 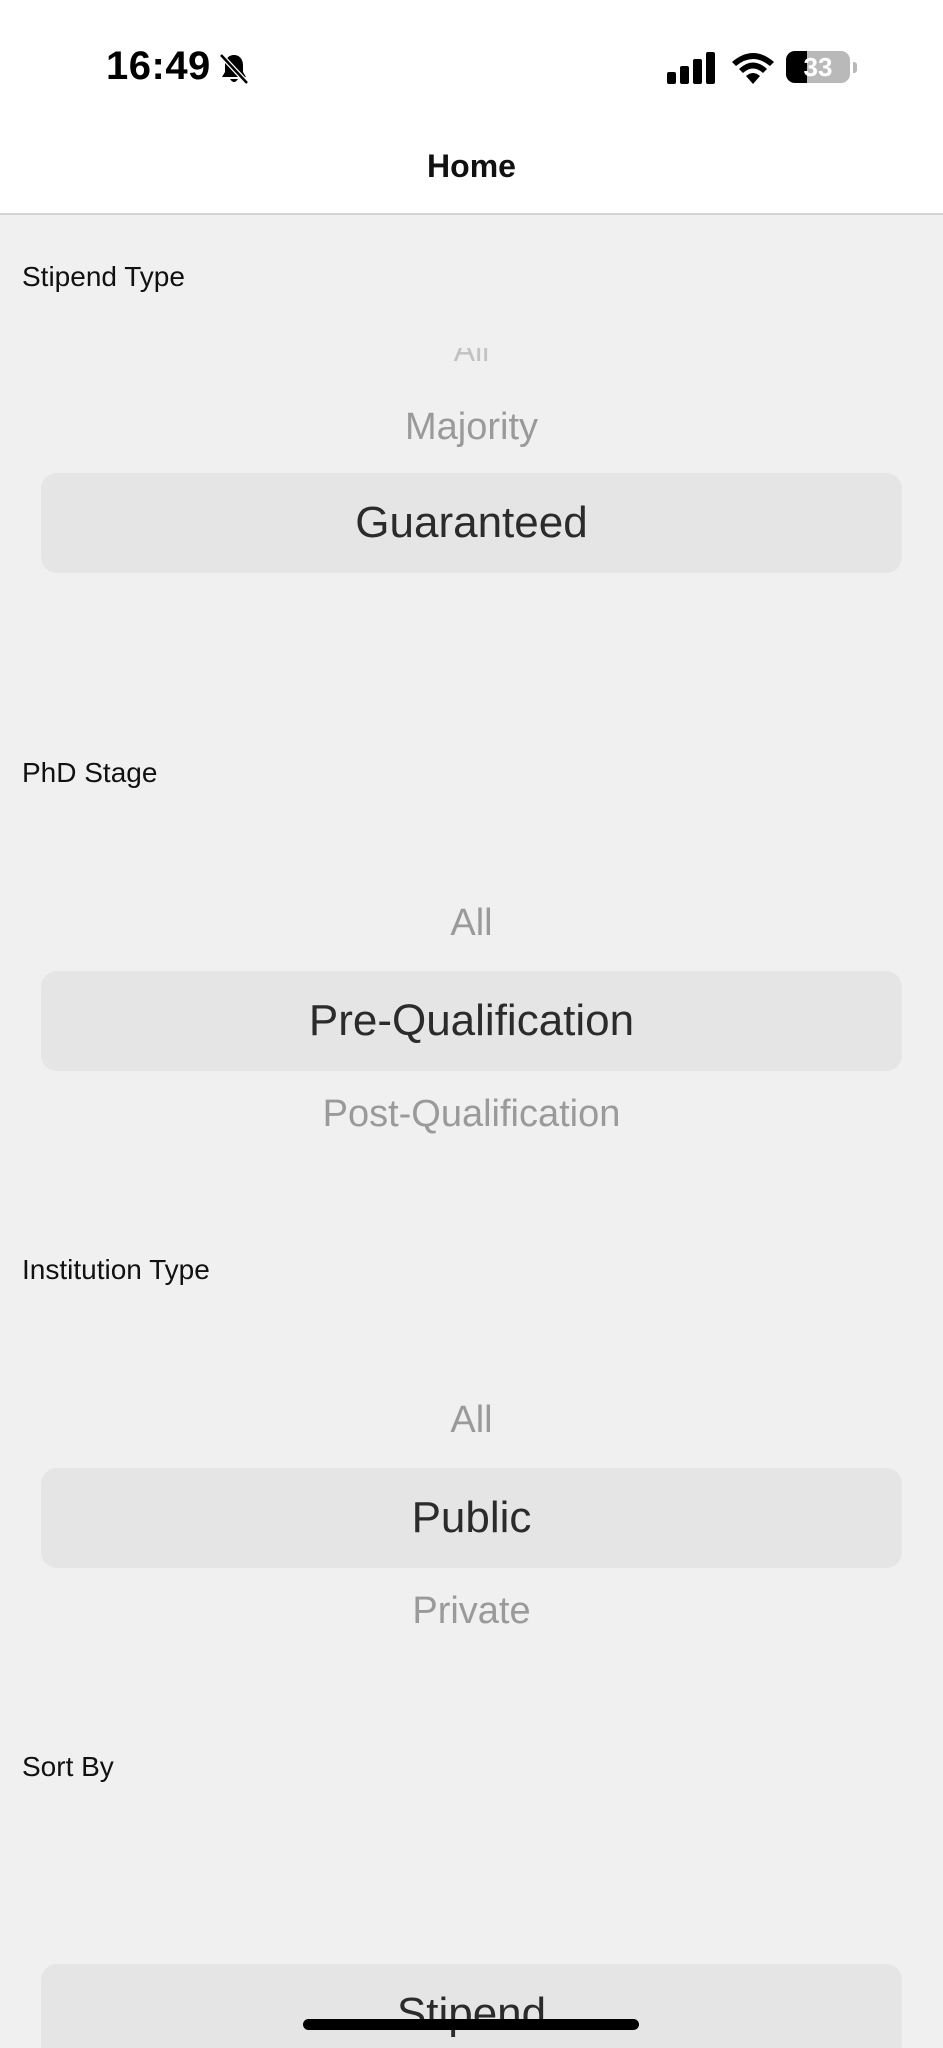 What do you see at coordinates (471, 2014) in the screenshot?
I see `picker-option-selected: Stipend` at bounding box center [471, 2014].